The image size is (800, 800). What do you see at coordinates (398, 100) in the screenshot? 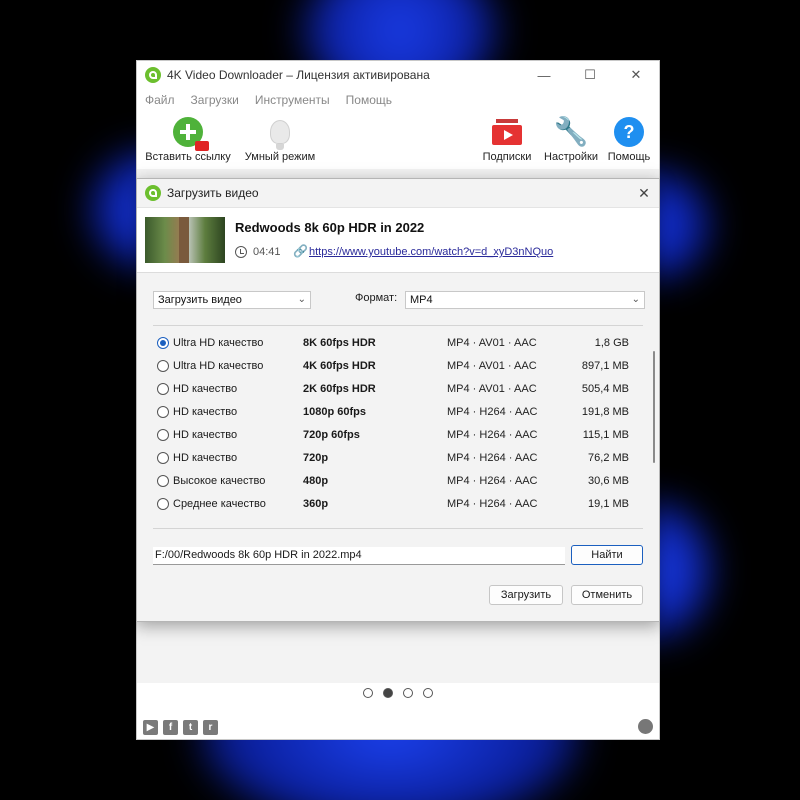
I see `menubar: Файл Загрузки Инструменты Помощь` at bounding box center [398, 100].